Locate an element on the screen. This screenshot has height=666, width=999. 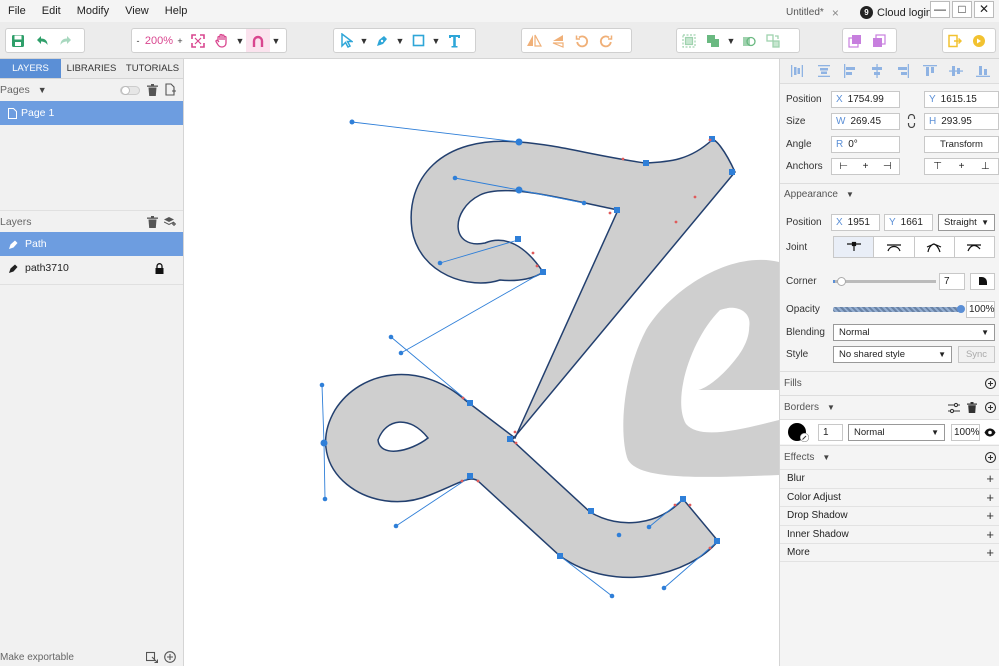
width-field: W 269.45 is located at coordinates (865, 121).